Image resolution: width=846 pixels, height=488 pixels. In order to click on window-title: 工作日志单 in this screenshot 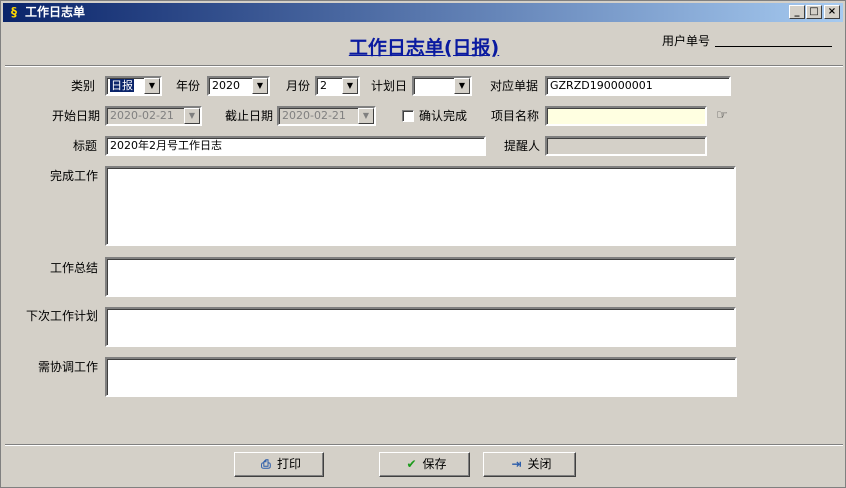, I will do `click(55, 12)`.